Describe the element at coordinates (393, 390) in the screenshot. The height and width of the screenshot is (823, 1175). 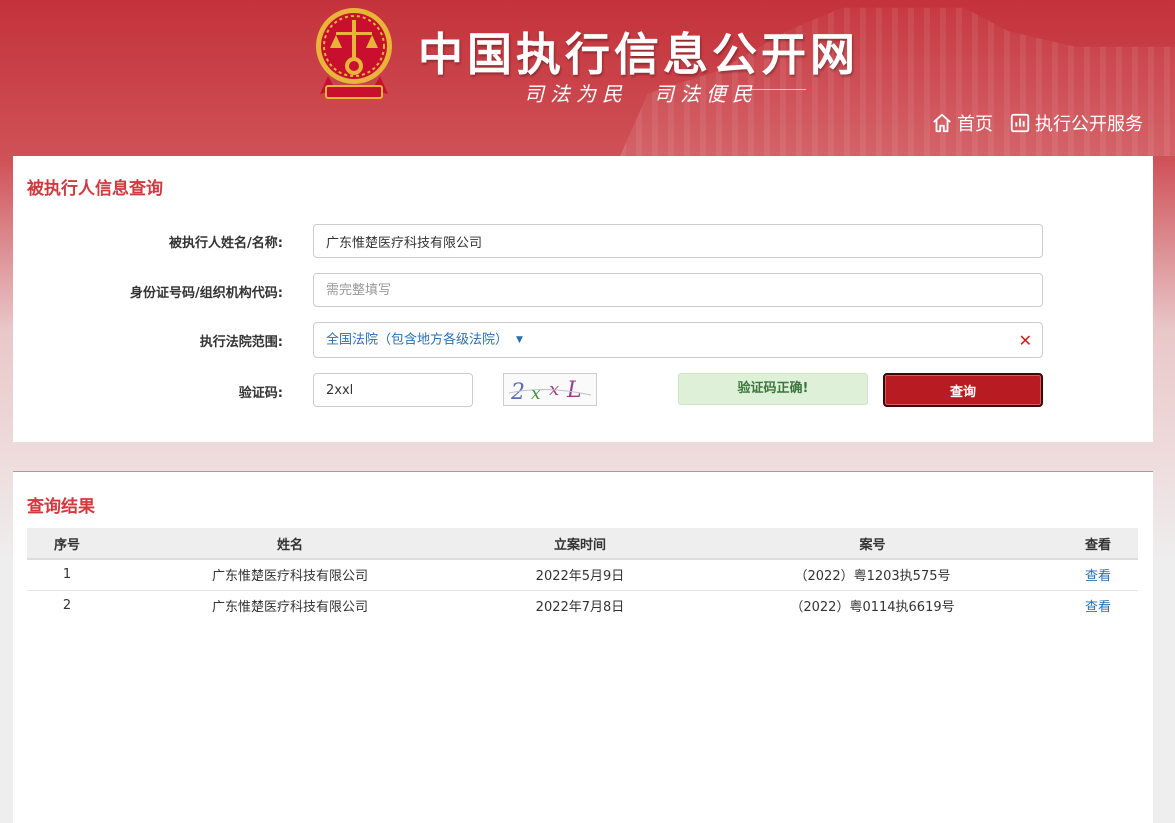
I see `captcha-input` at that location.